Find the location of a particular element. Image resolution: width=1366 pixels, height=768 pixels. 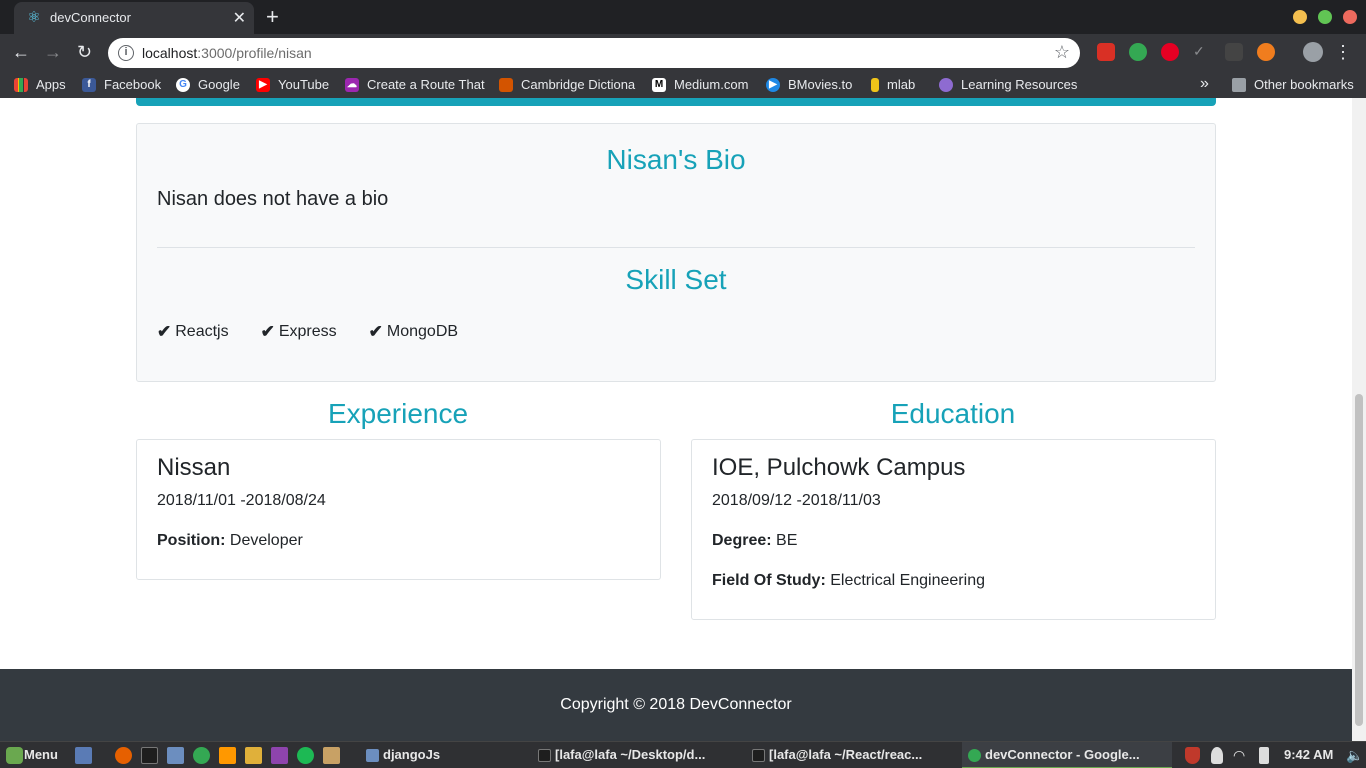

browser-tabstrip: ⚛ devConnector ✕ + is located at coordinates (683, 17).